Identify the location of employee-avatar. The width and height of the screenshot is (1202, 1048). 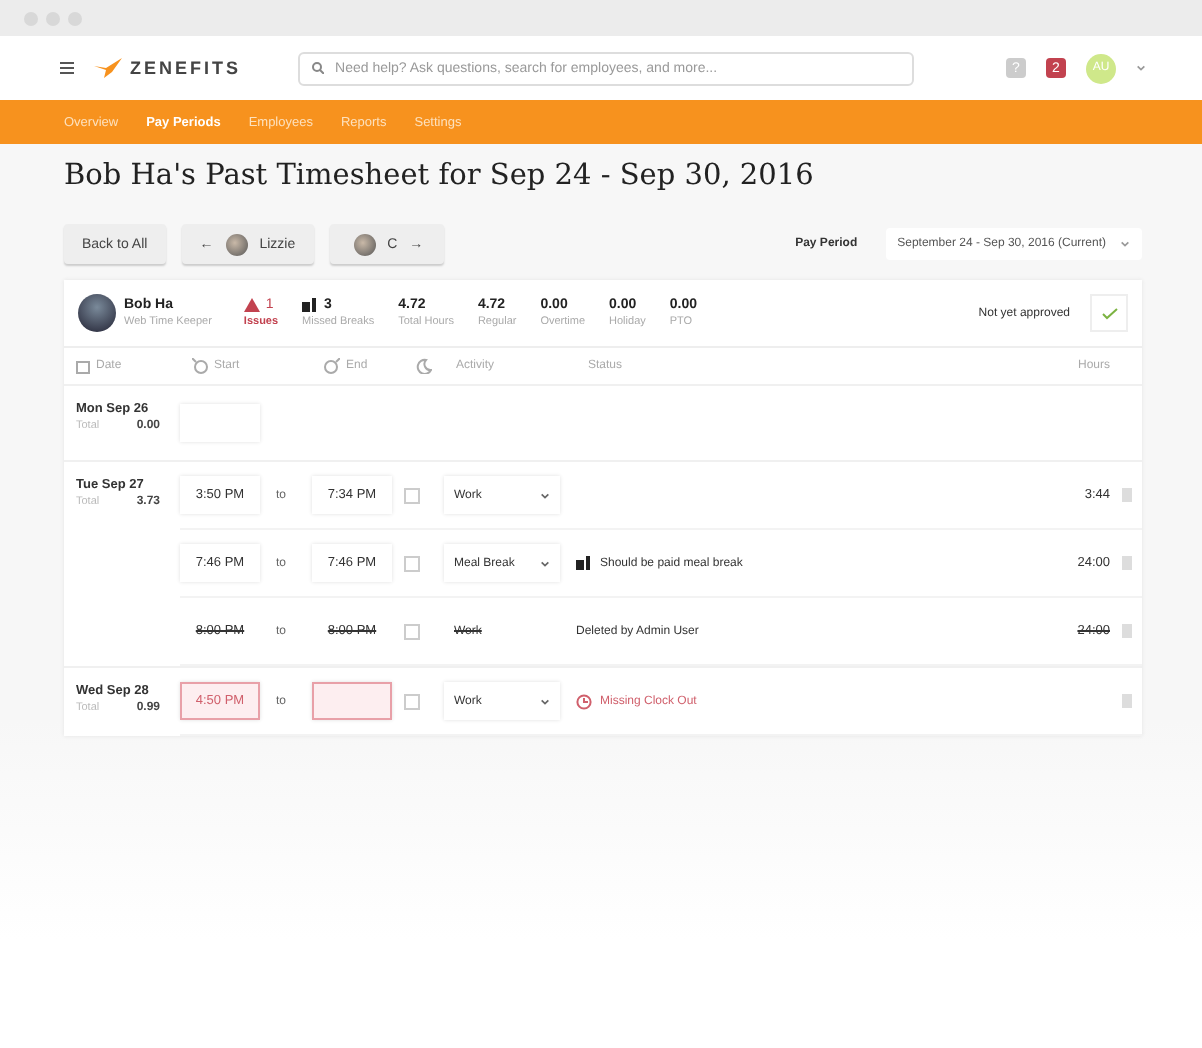
(97, 313).